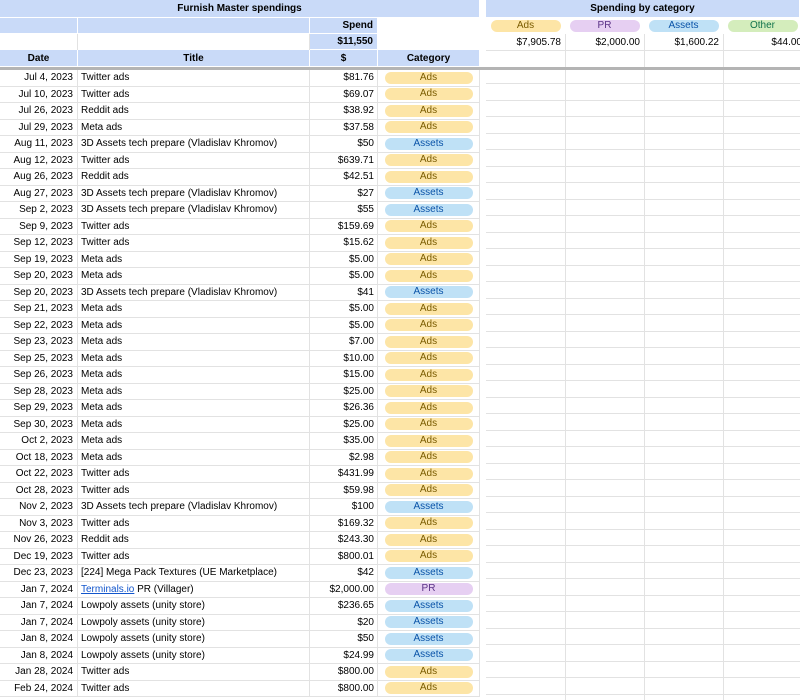 The width and height of the screenshot is (800, 700). I want to click on date-cell: Nov 2, 2023, so click(39, 507).